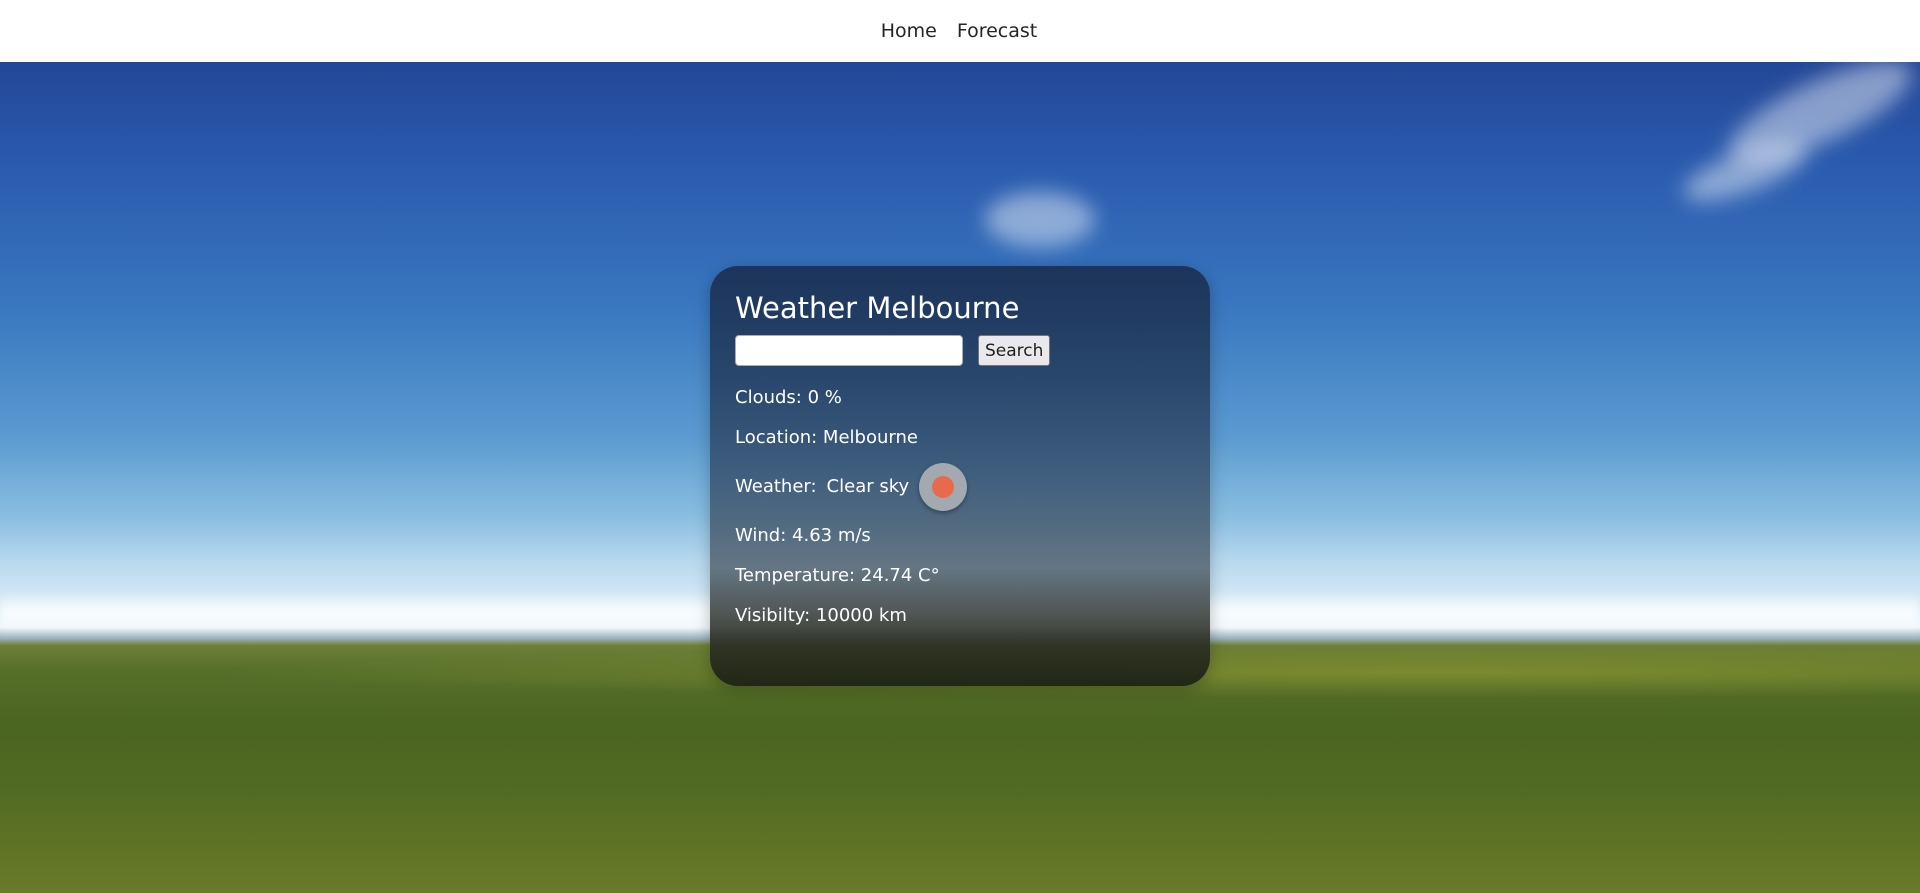 The image size is (1920, 893). I want to click on temperature-text: Temperature: 24.74 C°, so click(837, 575).